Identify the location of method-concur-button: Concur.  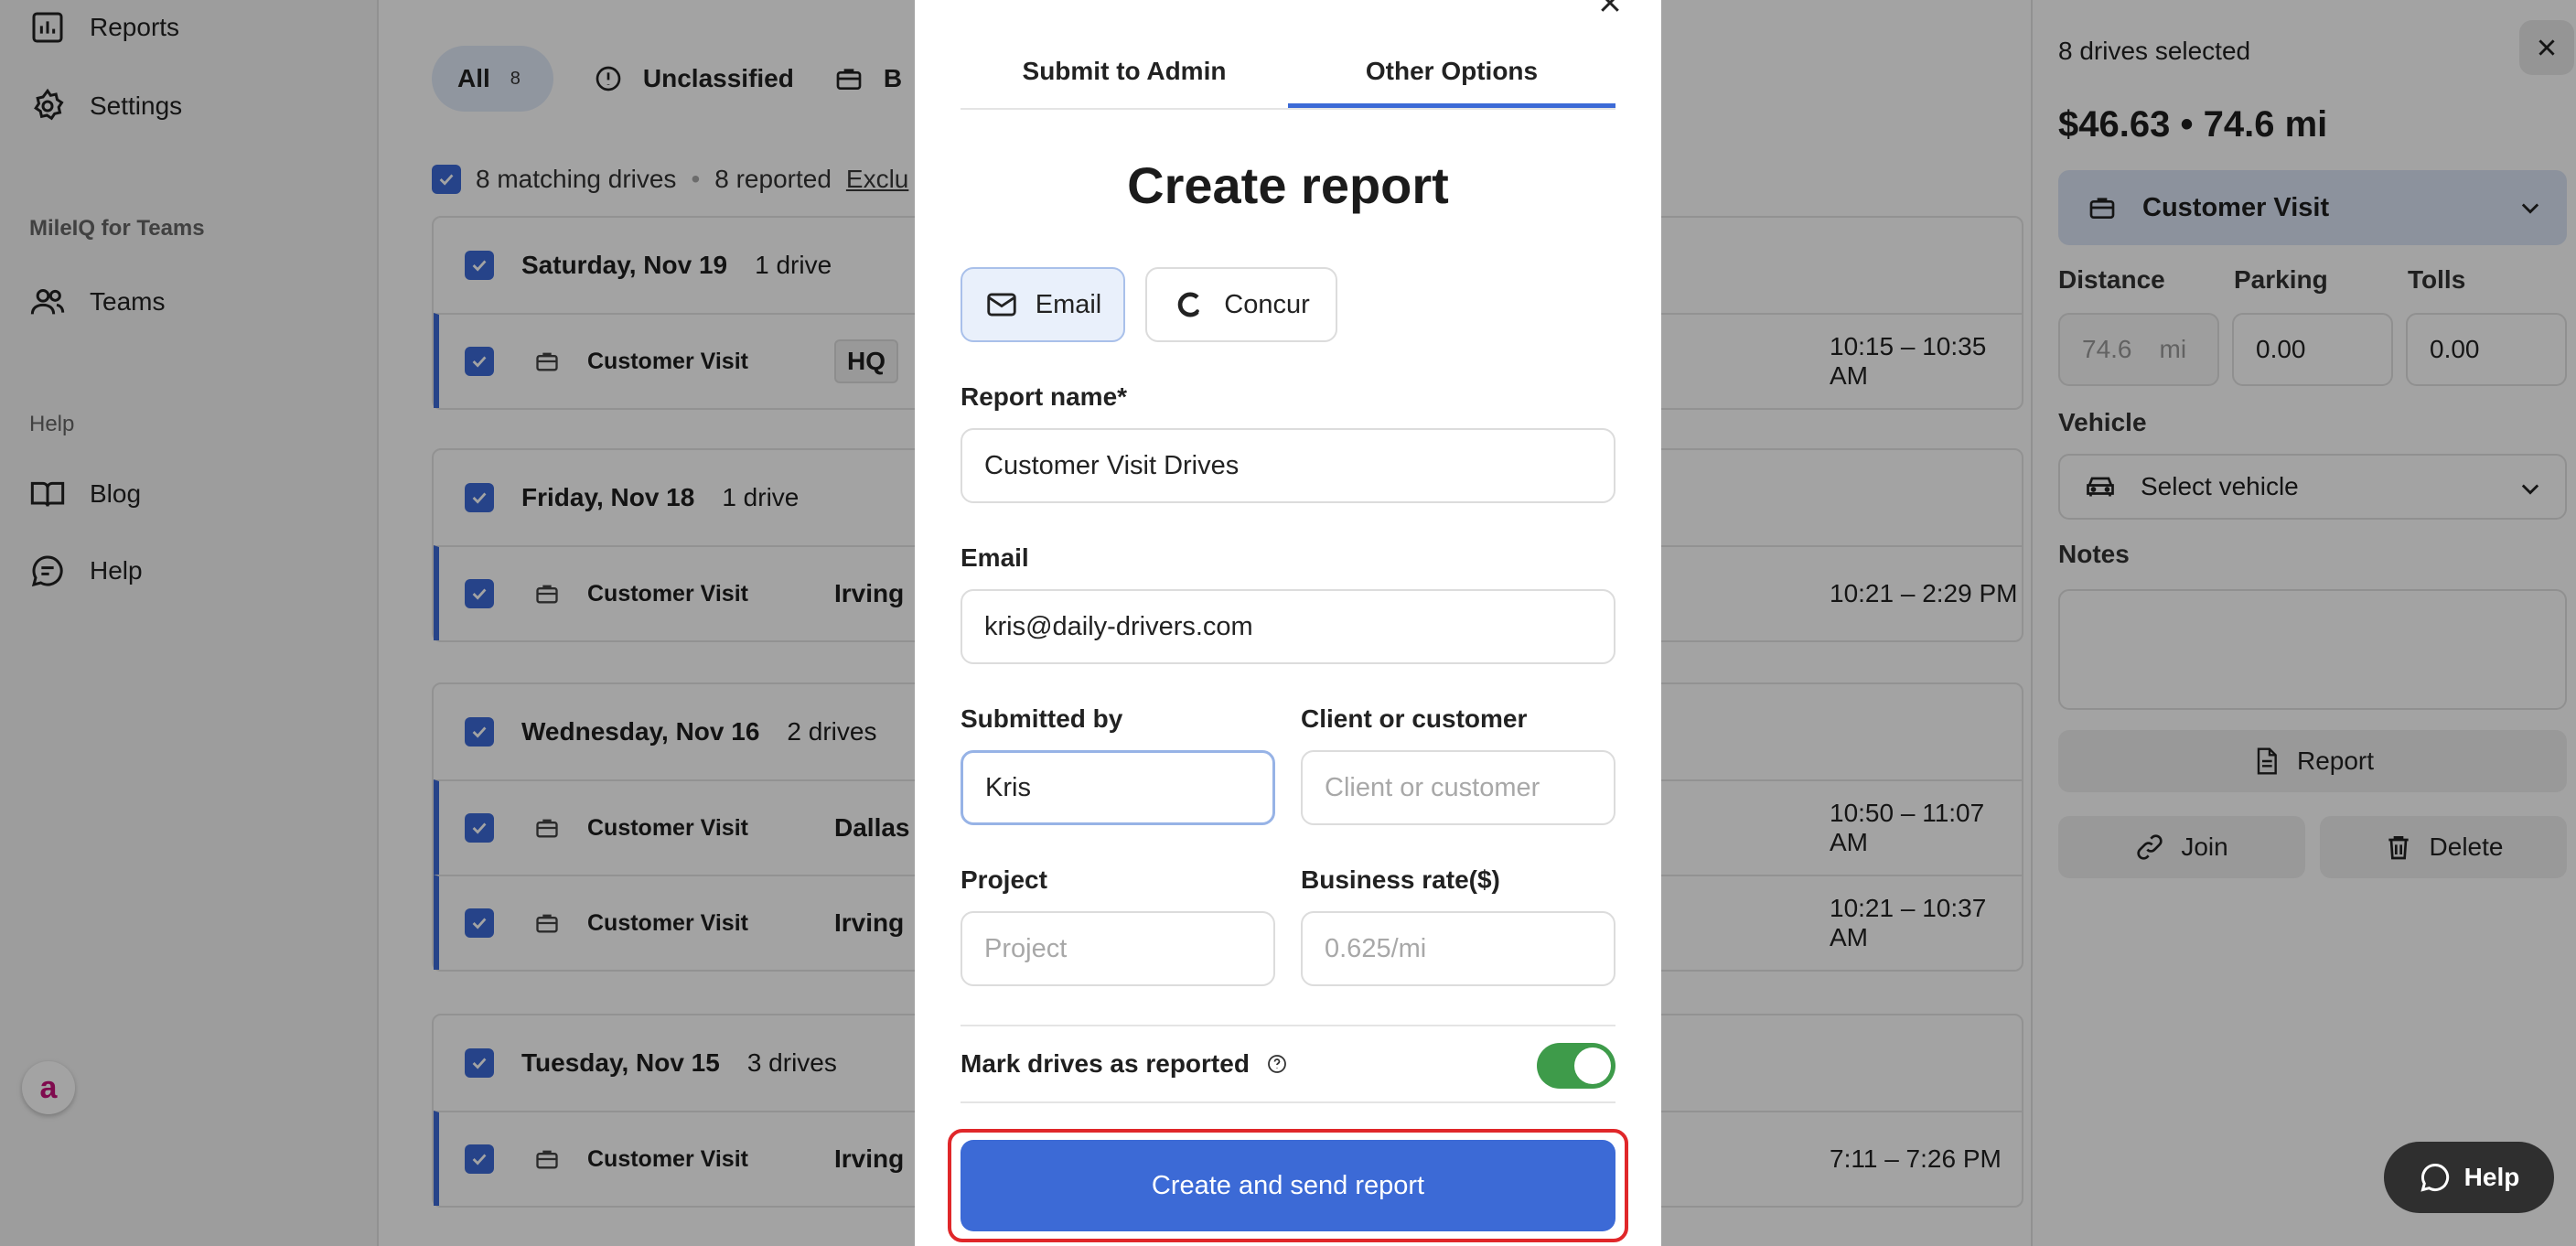
(1241, 304).